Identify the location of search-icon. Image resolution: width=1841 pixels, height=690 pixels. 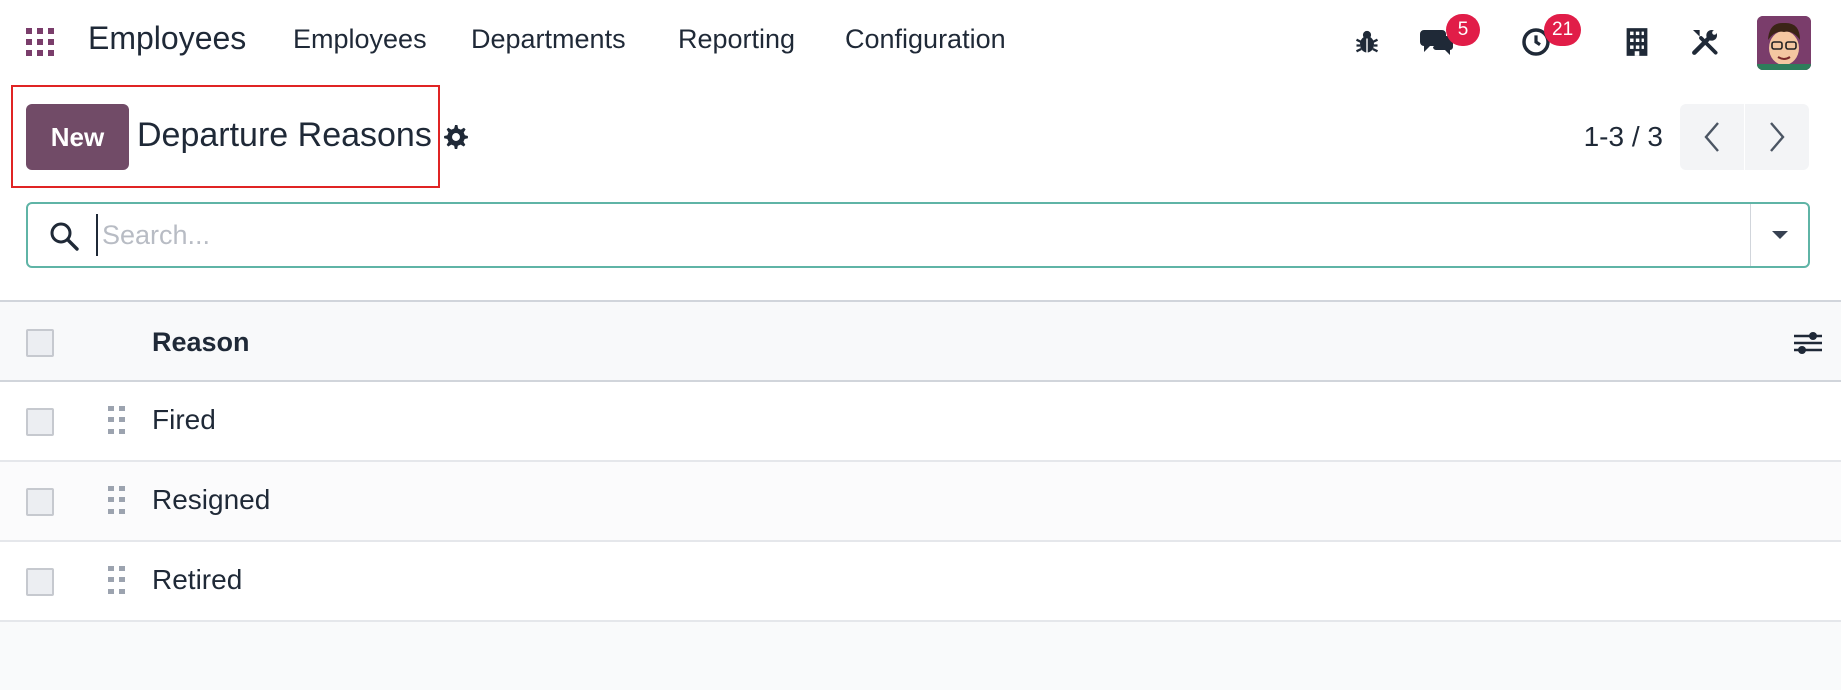
(65, 237).